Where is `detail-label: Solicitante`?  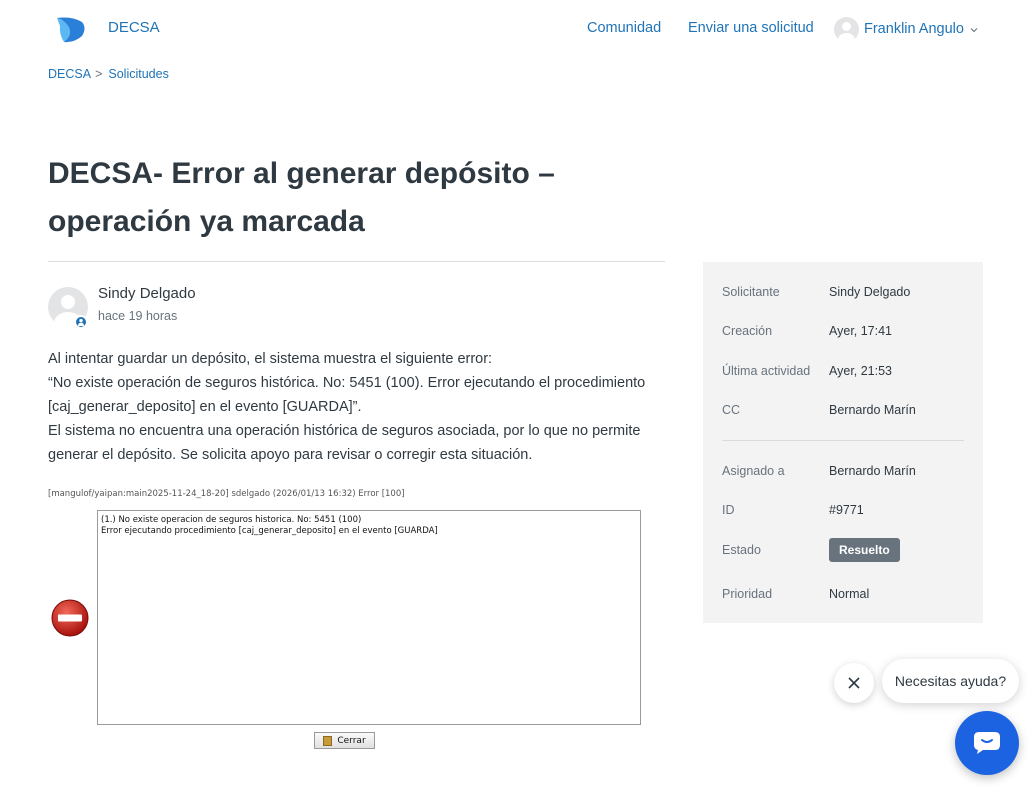 detail-label: Solicitante is located at coordinates (751, 292).